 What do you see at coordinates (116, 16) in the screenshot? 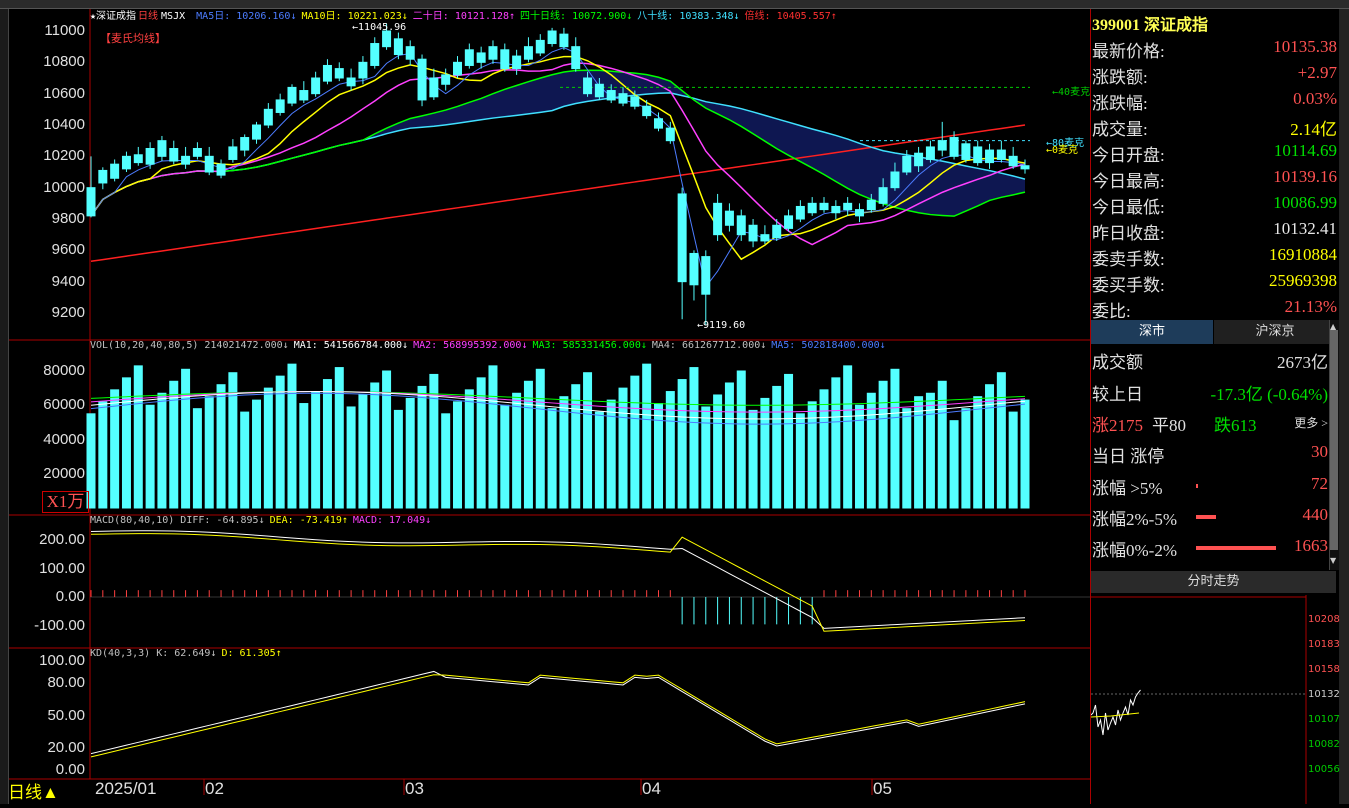
I see `chart-title-name: 深证成指` at bounding box center [116, 16].